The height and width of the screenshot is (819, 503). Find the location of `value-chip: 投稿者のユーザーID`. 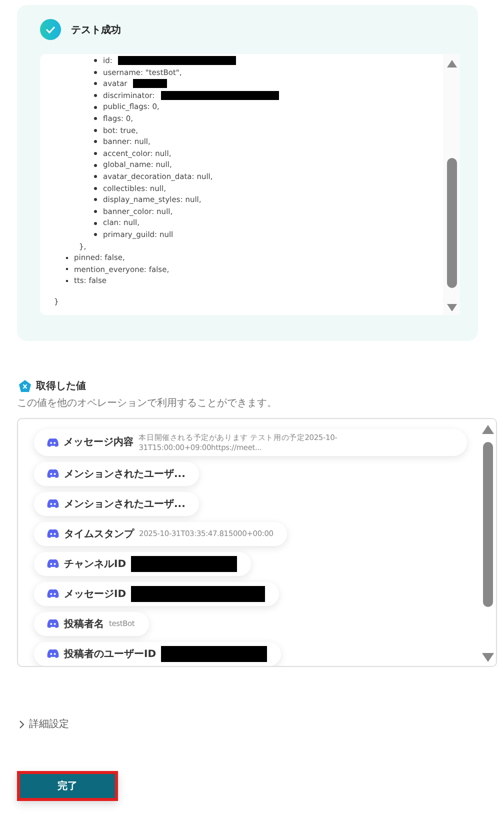

value-chip: 投稿者のユーザーID is located at coordinates (158, 654).